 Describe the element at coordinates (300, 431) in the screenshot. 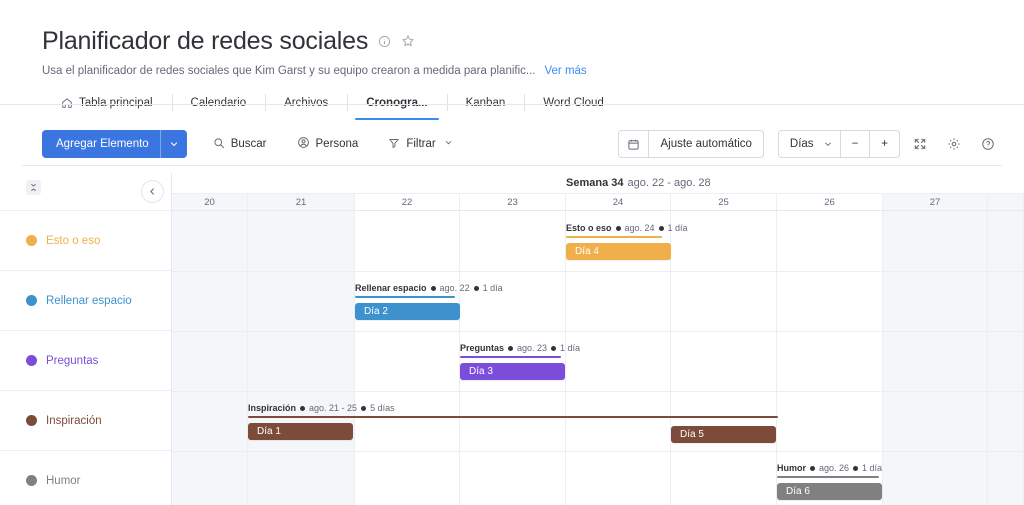

I see `item-bar: Día 1` at that location.